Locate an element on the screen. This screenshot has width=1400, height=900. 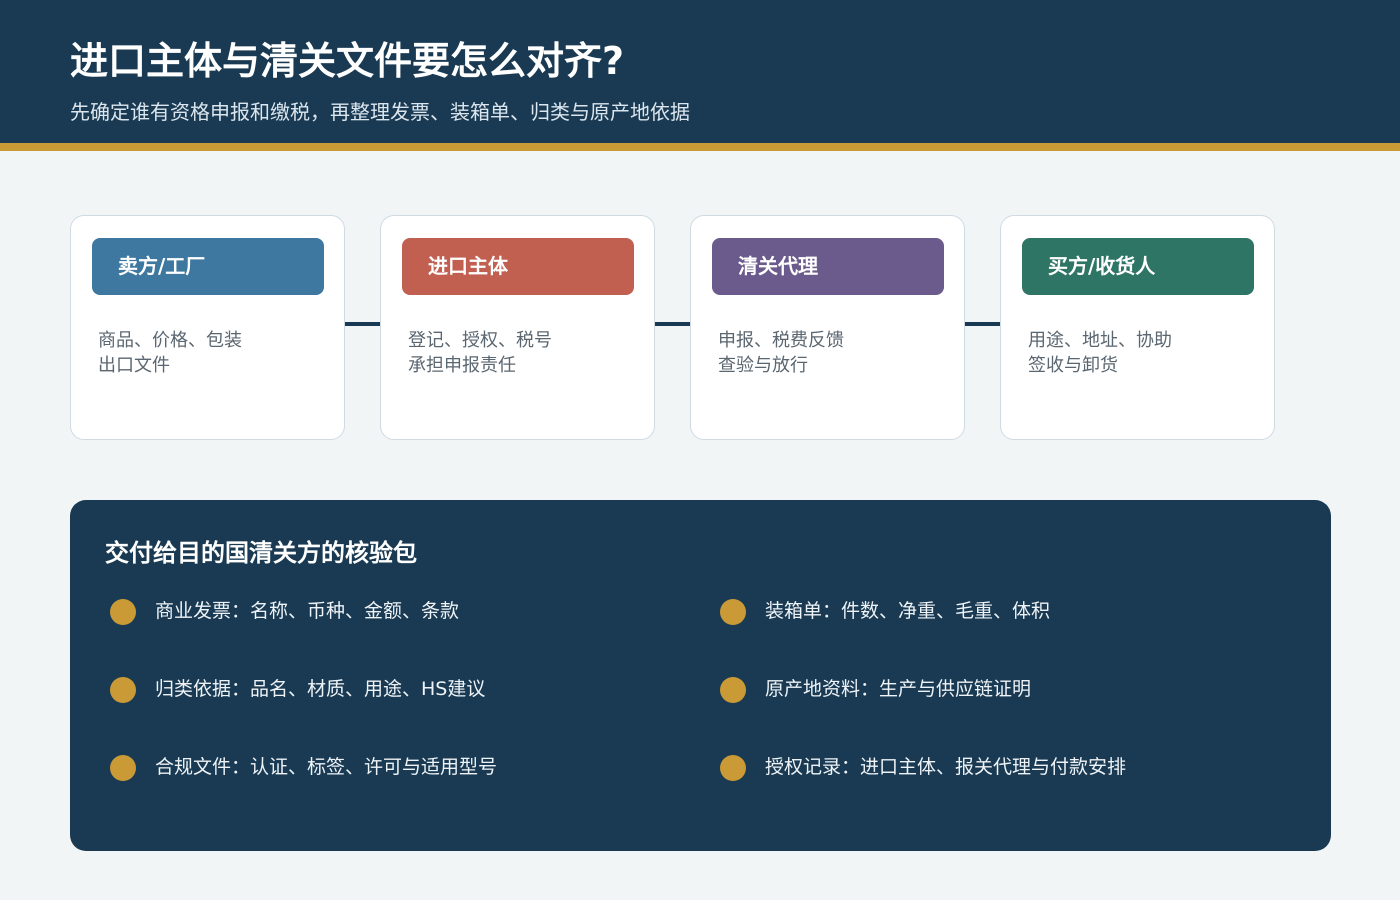
flow-card-importer: 进口主体 登记、授权、税号 承担申报责任 is located at coordinates (517, 327).